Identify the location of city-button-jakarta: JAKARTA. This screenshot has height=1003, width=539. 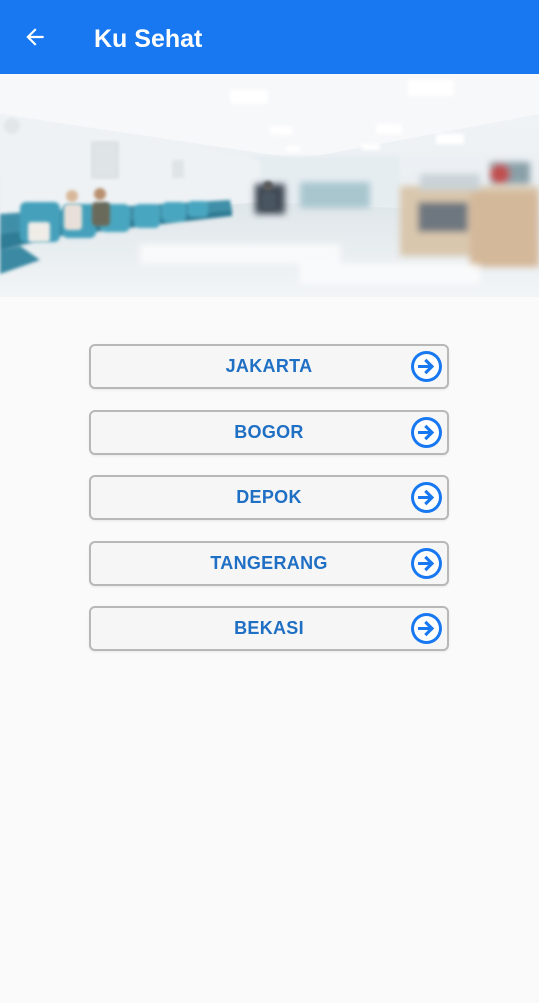
(269, 366).